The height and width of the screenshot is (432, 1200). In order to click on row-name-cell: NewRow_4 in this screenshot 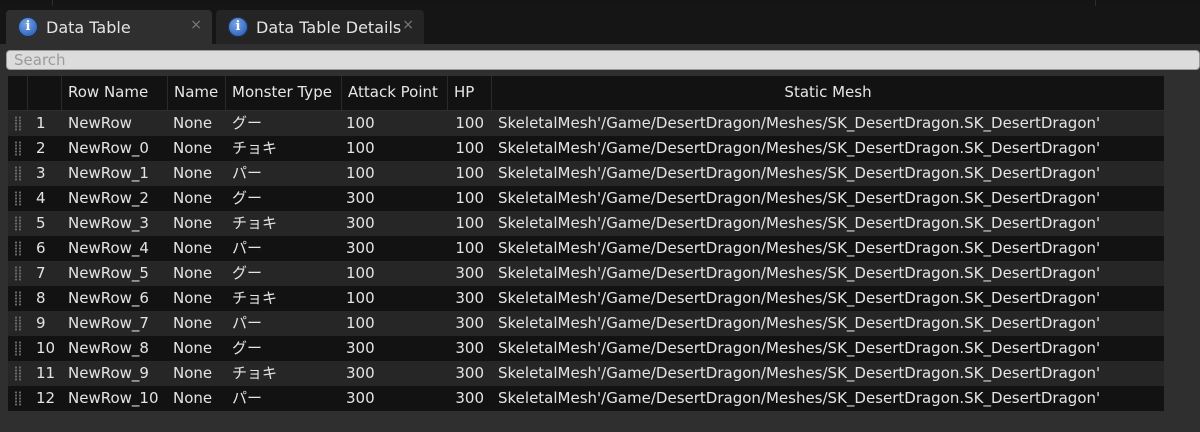, I will do `click(108, 248)`.